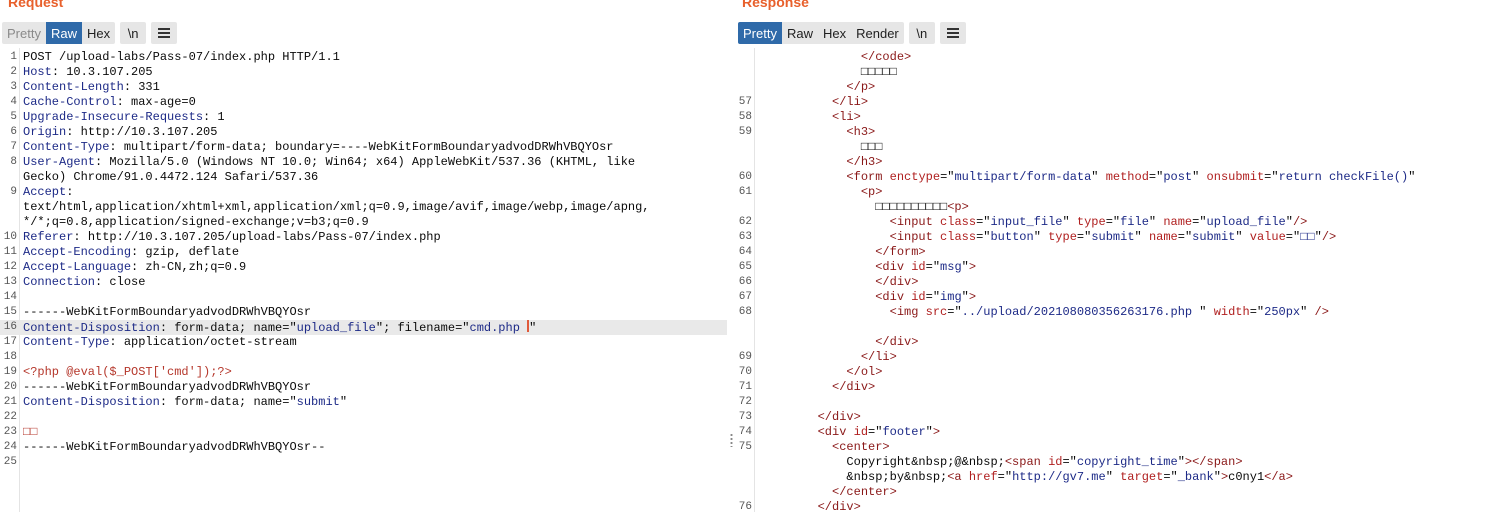 The image size is (1493, 512). What do you see at coordinates (897, 342) in the screenshot?
I see `code-token: </div>` at bounding box center [897, 342].